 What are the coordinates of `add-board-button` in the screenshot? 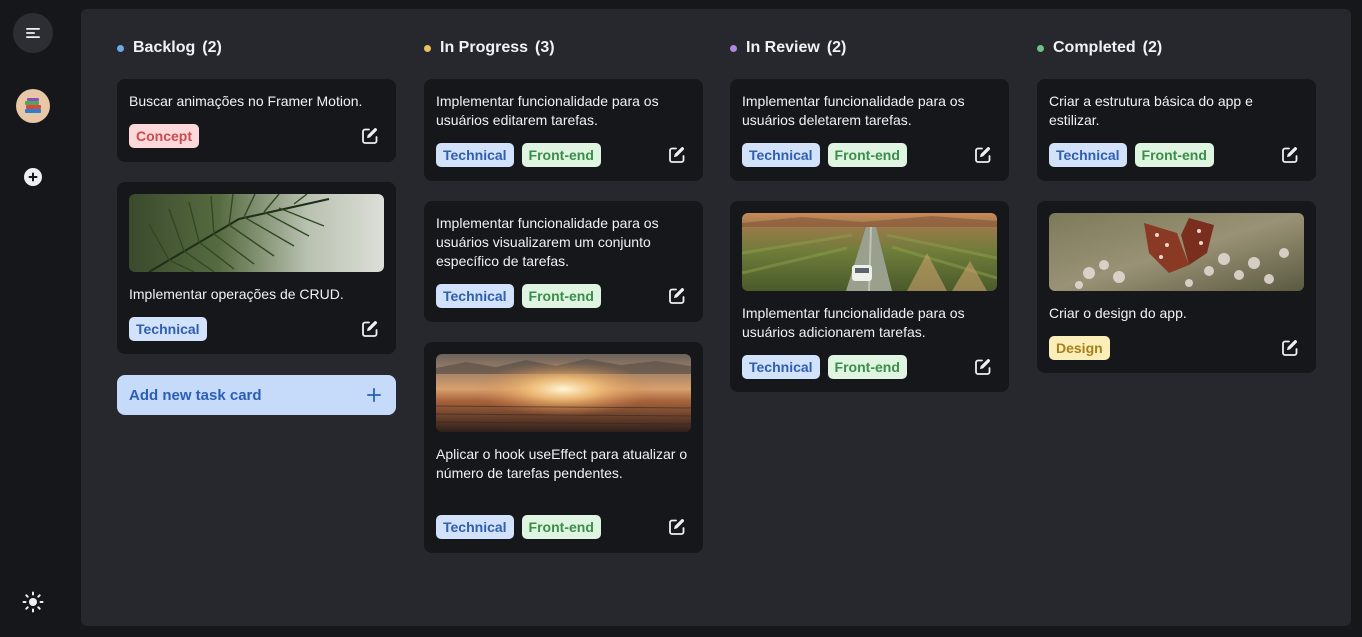 It's located at (33, 177).